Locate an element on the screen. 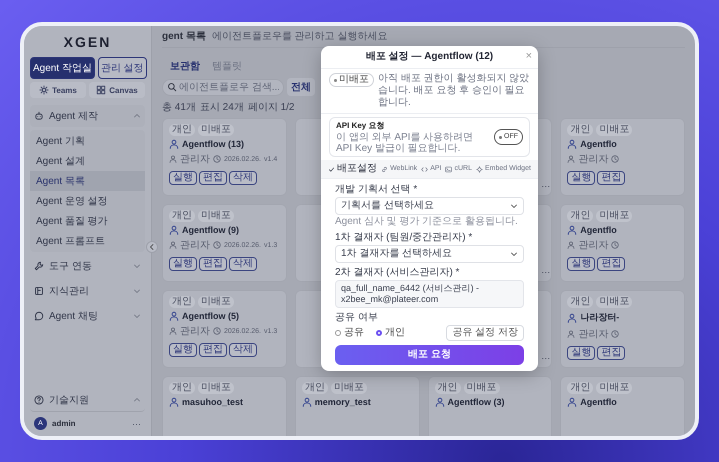 This screenshot has width=719, height=462. page-subtitle: 에이전트플로우를 관리하고 실행하세요 is located at coordinates (300, 36).